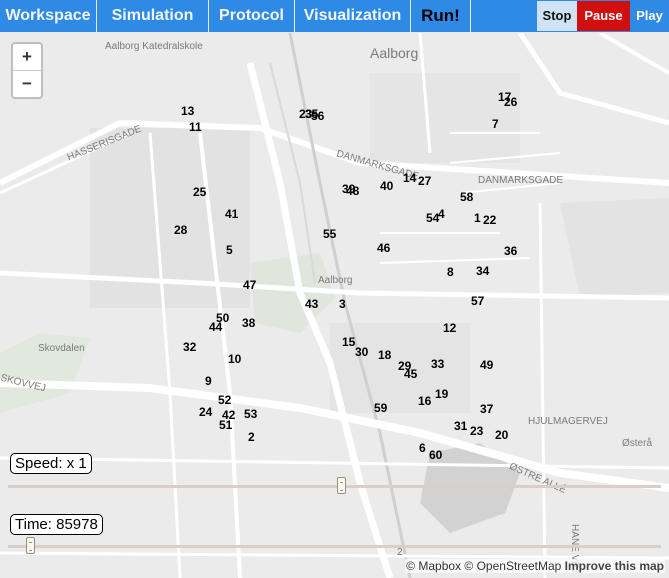  What do you see at coordinates (195, 127) in the screenshot?
I see `node-label: 11` at bounding box center [195, 127].